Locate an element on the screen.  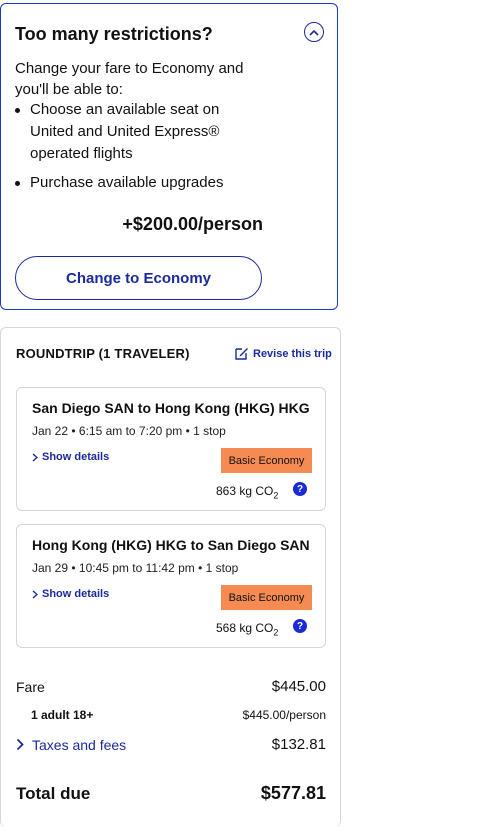
chevron-up-icon is located at coordinates (314, 32).